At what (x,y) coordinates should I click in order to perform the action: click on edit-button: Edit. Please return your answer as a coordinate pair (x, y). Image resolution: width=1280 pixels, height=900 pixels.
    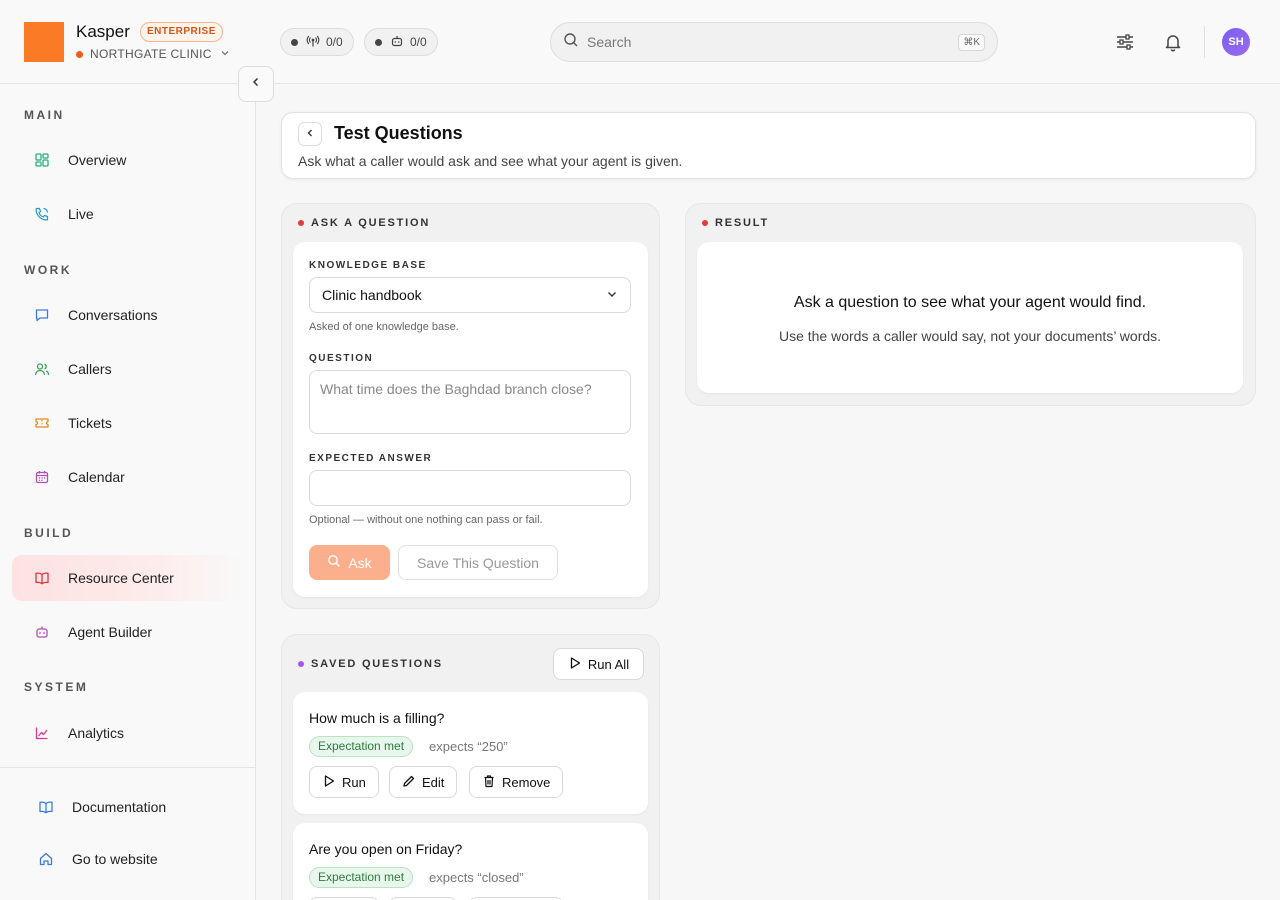
    Looking at the image, I should click on (423, 782).